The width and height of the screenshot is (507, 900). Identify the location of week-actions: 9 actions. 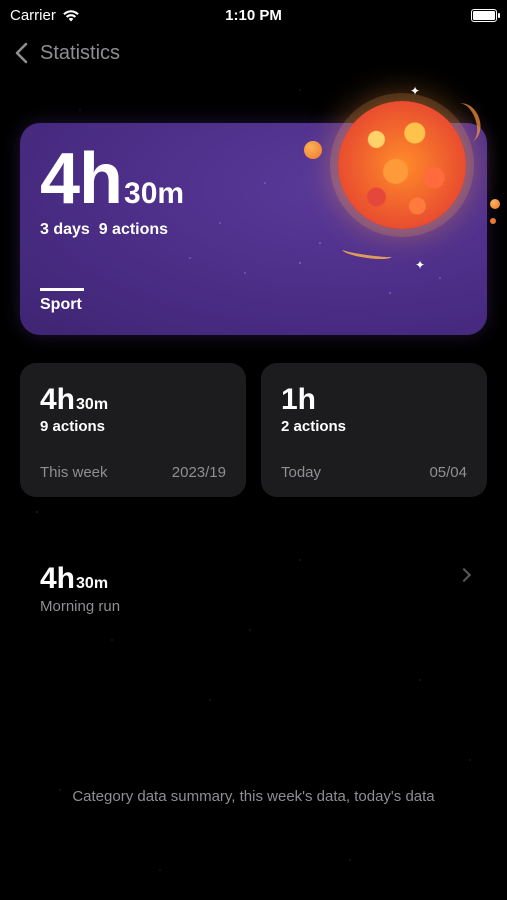
(73, 426).